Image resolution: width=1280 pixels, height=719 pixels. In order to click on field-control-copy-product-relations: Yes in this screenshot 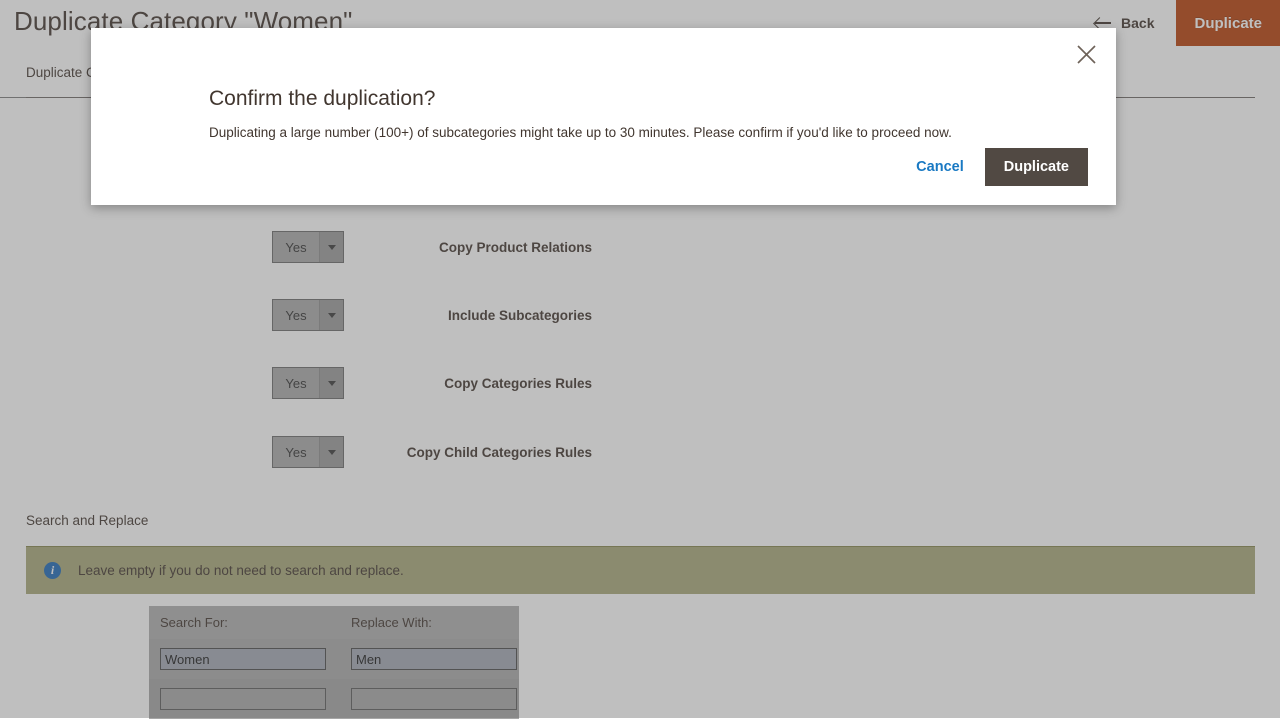, I will do `click(308, 247)`.